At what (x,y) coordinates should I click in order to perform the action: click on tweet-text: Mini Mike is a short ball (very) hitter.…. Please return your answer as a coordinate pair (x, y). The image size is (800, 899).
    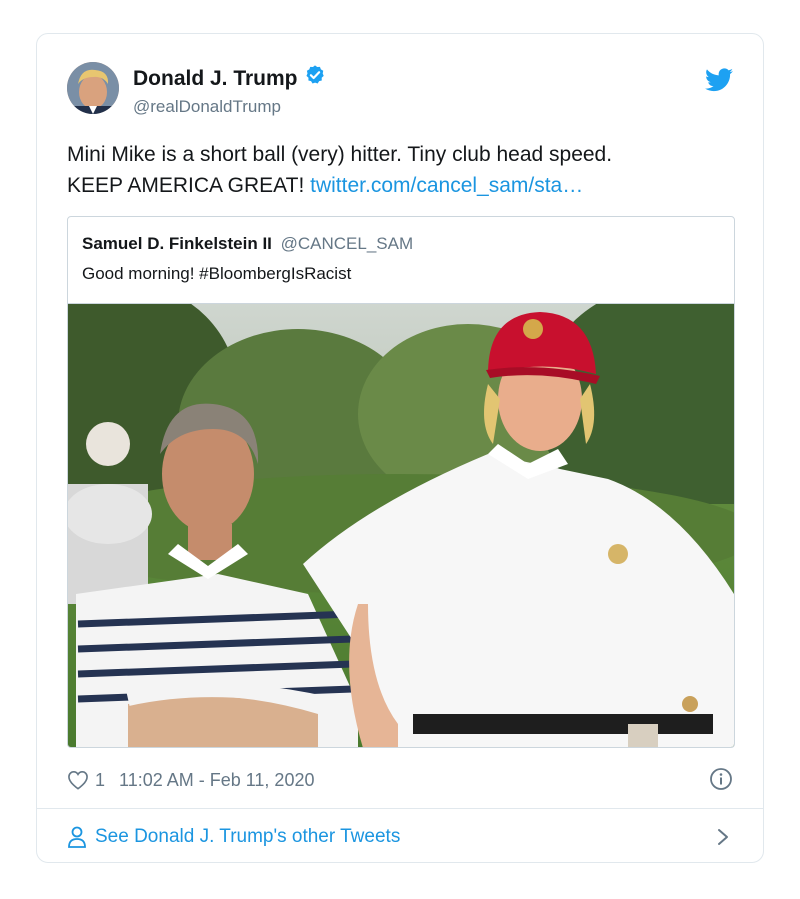
    Looking at the image, I should click on (401, 170).